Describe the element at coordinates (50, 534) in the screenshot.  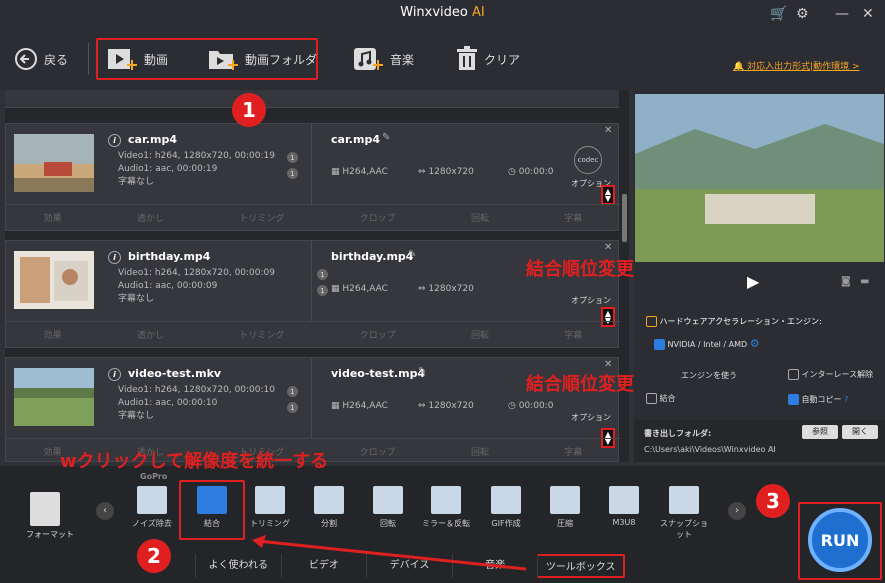
I see `format-label: フォーマット` at that location.